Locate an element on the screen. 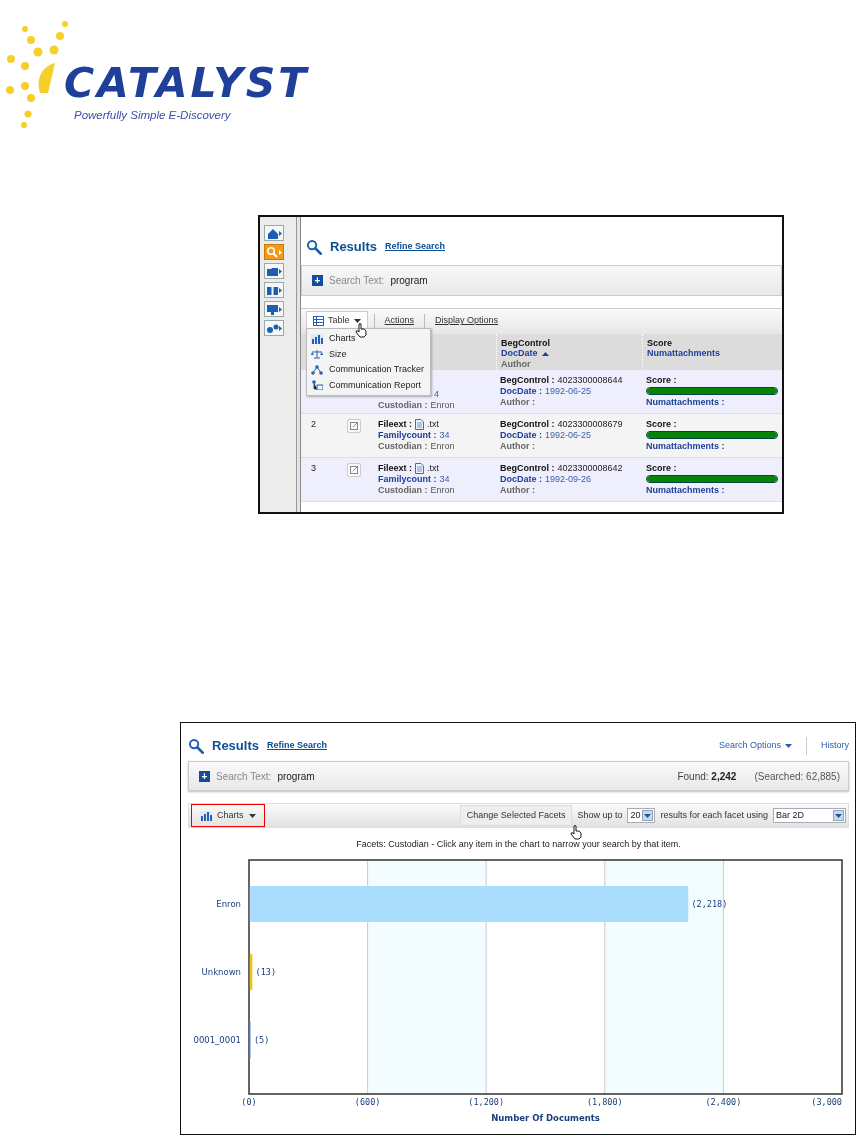 This screenshot has width=857, height=1136. menu-item: Communication Tracker is located at coordinates (368, 370).